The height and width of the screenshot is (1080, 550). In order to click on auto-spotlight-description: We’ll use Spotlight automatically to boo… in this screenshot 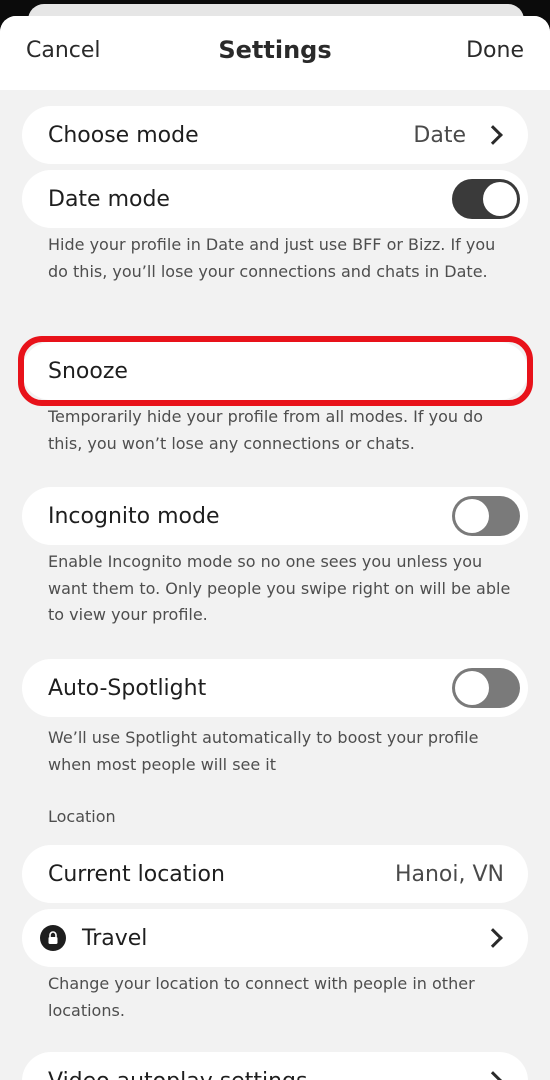, I will do `click(263, 751)`.